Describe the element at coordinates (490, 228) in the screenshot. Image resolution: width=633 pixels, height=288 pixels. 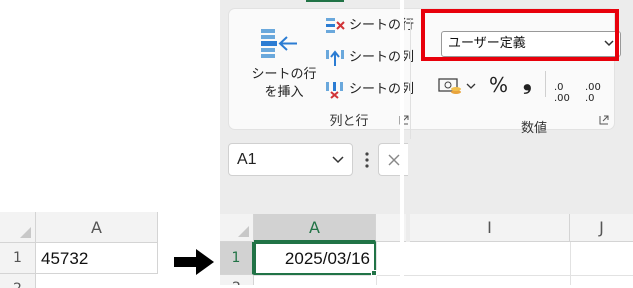
I see `column-header-i: I` at that location.